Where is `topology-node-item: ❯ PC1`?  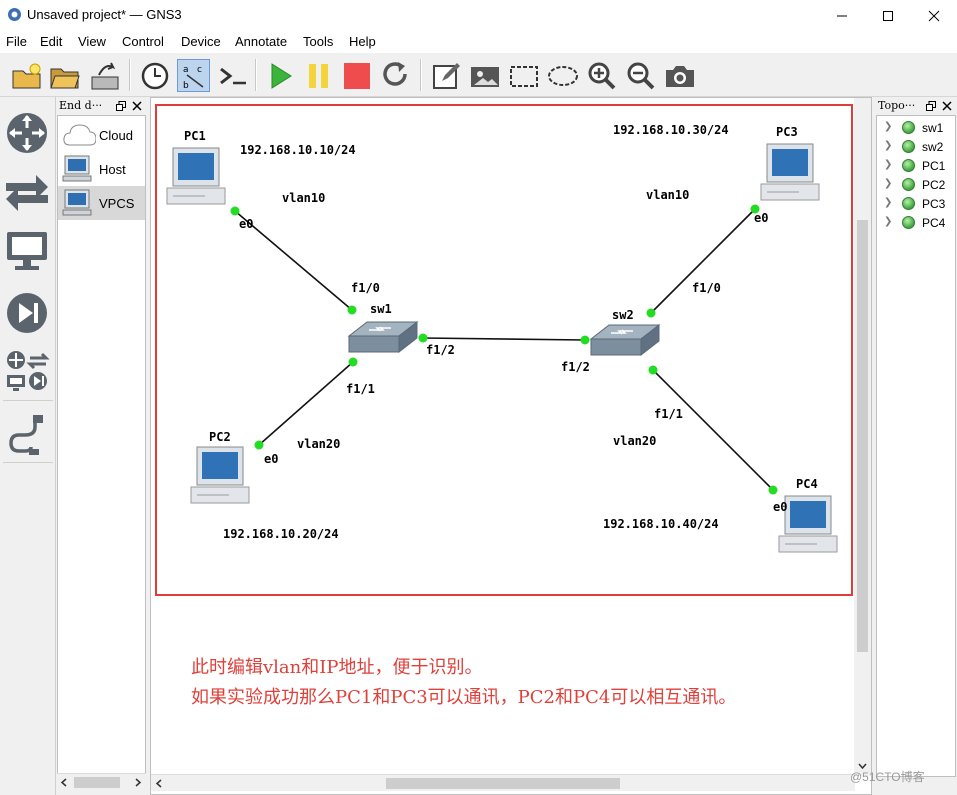
topology-node-item: ❯ PC1 is located at coordinates (916, 165).